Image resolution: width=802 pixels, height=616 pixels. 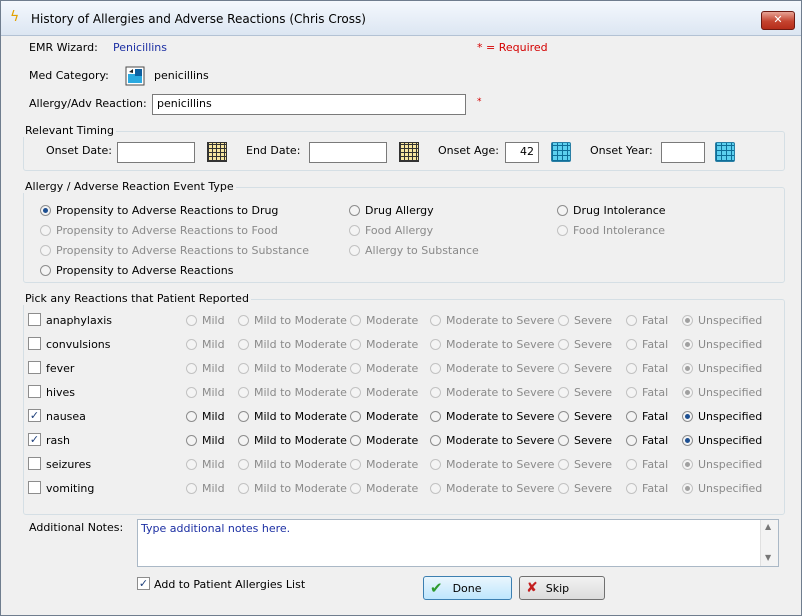 I want to click on onset-year-input, so click(x=683, y=152).